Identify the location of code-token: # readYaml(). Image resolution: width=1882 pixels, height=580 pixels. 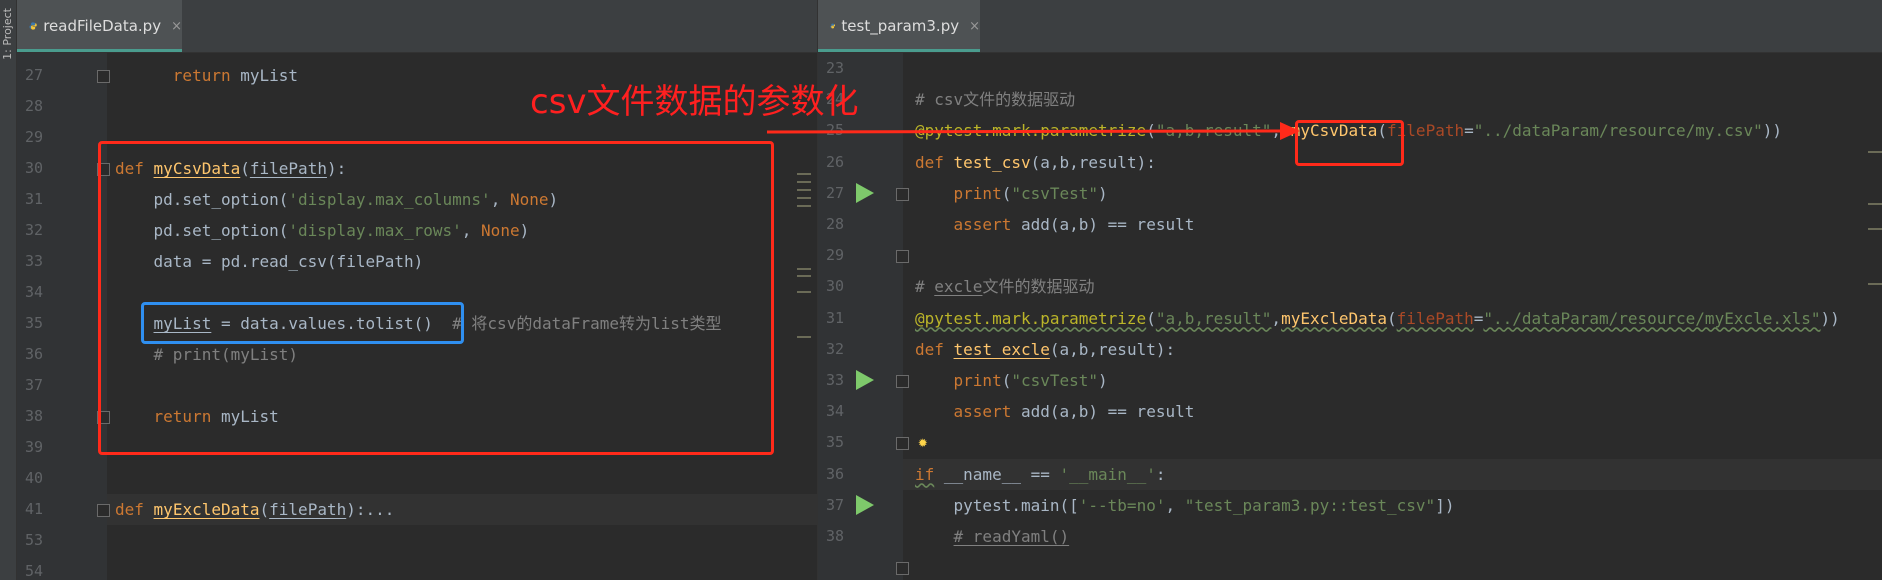
(1011, 536).